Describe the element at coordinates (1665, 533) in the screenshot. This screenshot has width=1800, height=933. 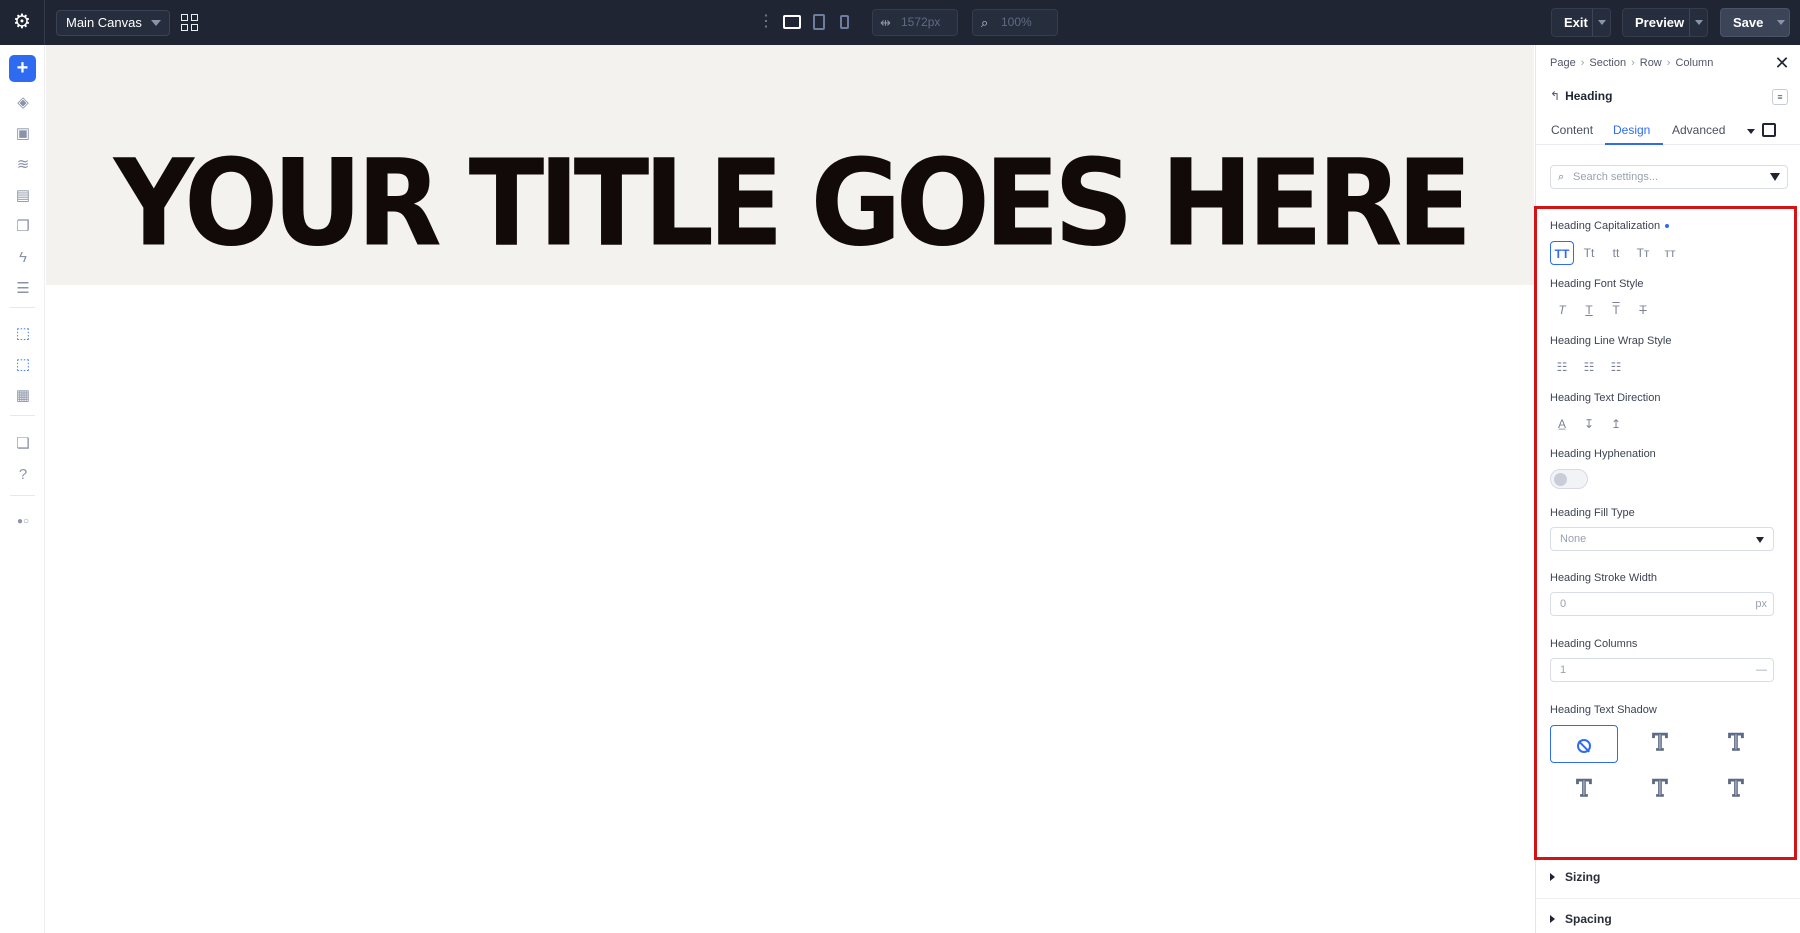
I see `highlight-annotation-box` at that location.